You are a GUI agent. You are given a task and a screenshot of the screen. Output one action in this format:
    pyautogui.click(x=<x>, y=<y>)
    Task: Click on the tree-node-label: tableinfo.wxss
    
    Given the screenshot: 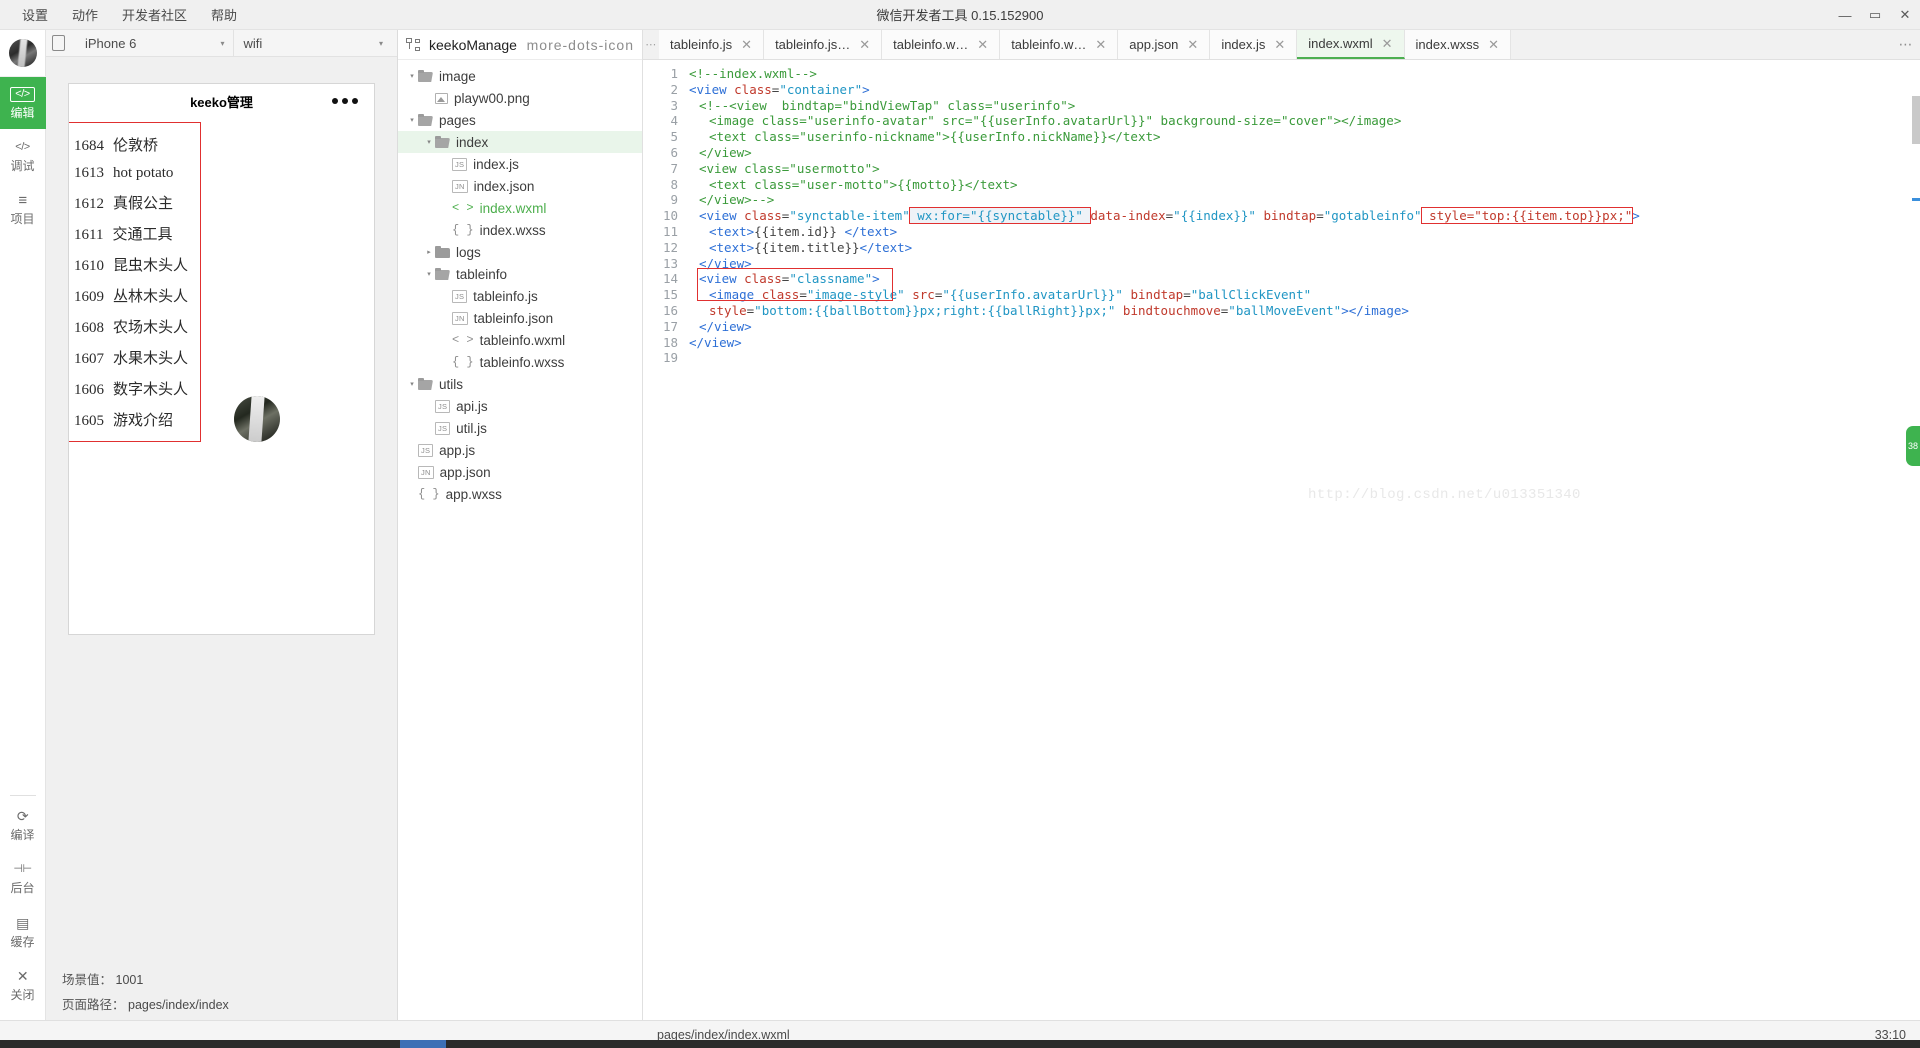 What is the action you would take?
    pyautogui.click(x=522, y=362)
    